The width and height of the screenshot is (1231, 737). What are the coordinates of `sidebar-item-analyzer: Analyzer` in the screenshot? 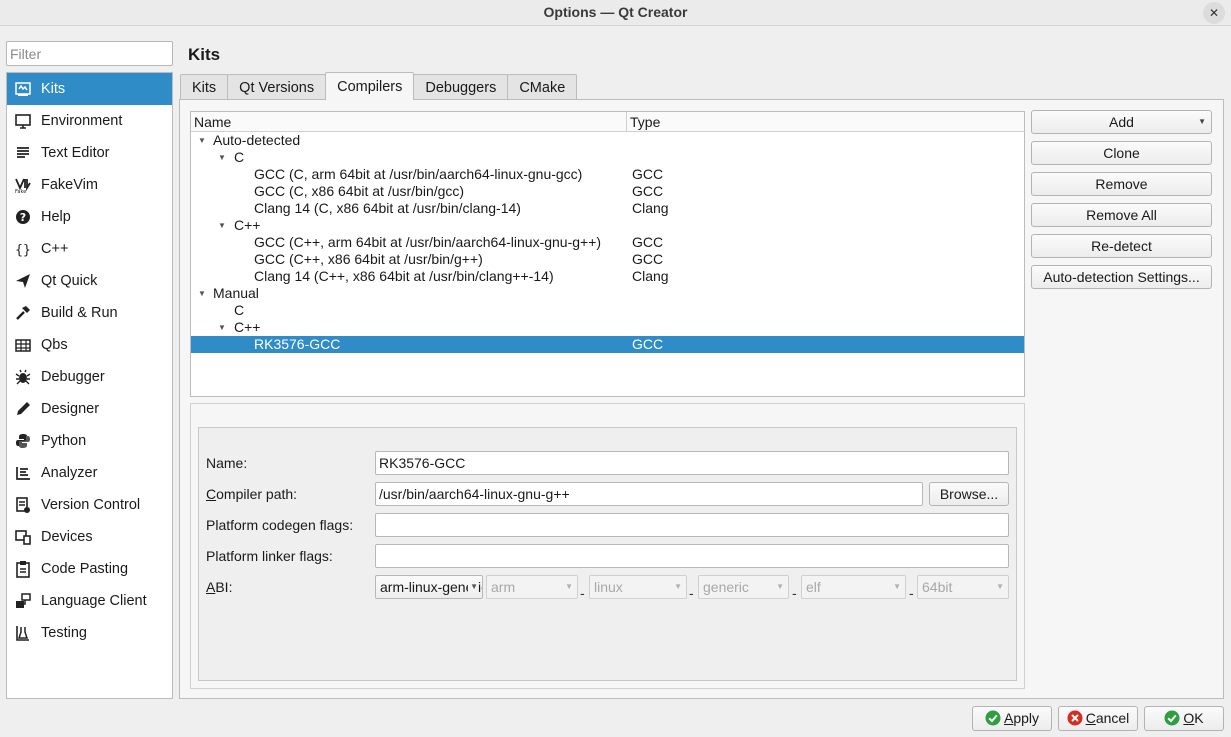 It's located at (89, 473).